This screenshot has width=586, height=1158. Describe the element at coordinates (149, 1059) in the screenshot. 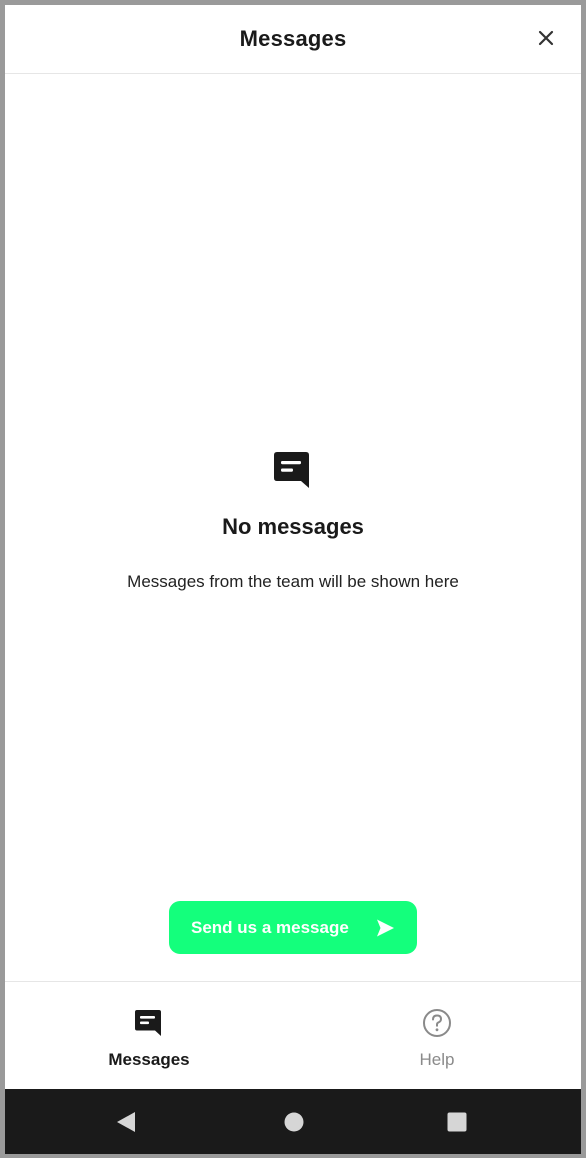

I see `tab-messages-label: Messages` at that location.